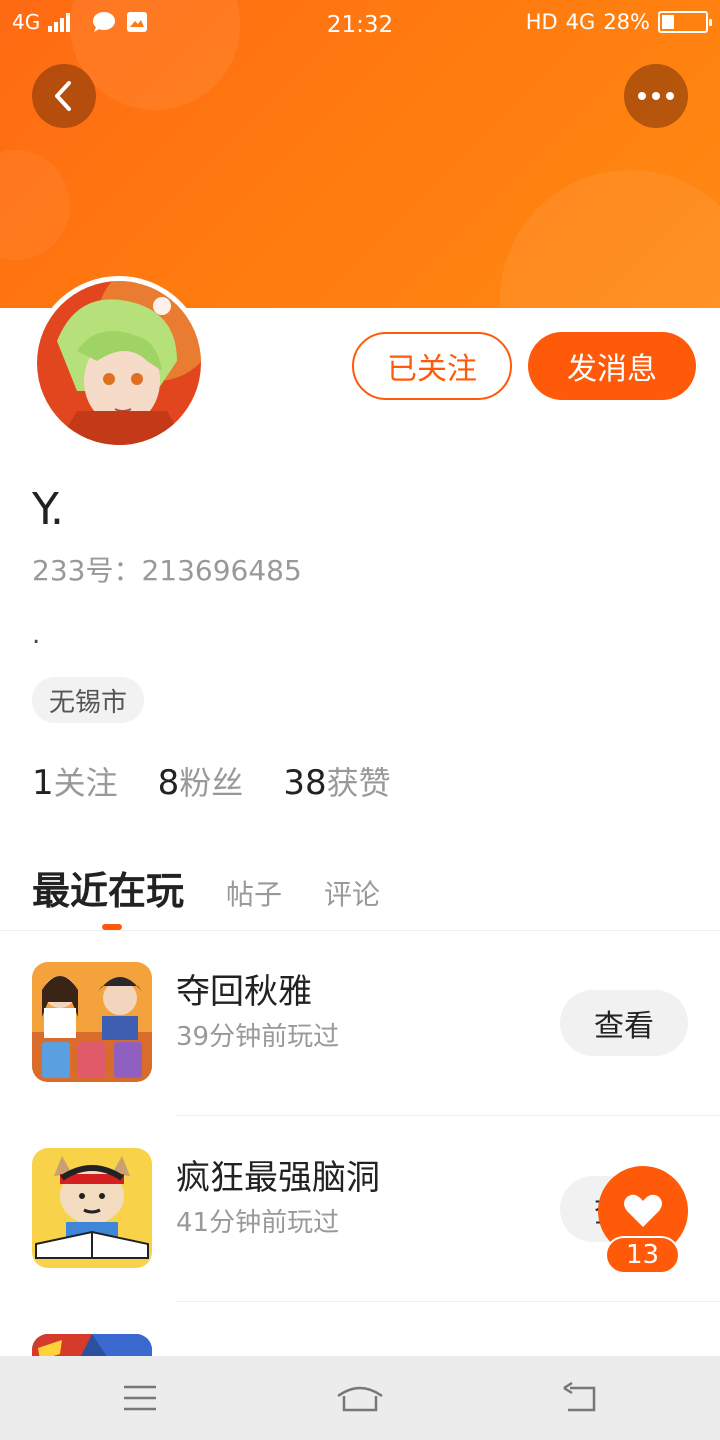 The image size is (720, 1440). I want to click on stat-number: 1, so click(43, 783).